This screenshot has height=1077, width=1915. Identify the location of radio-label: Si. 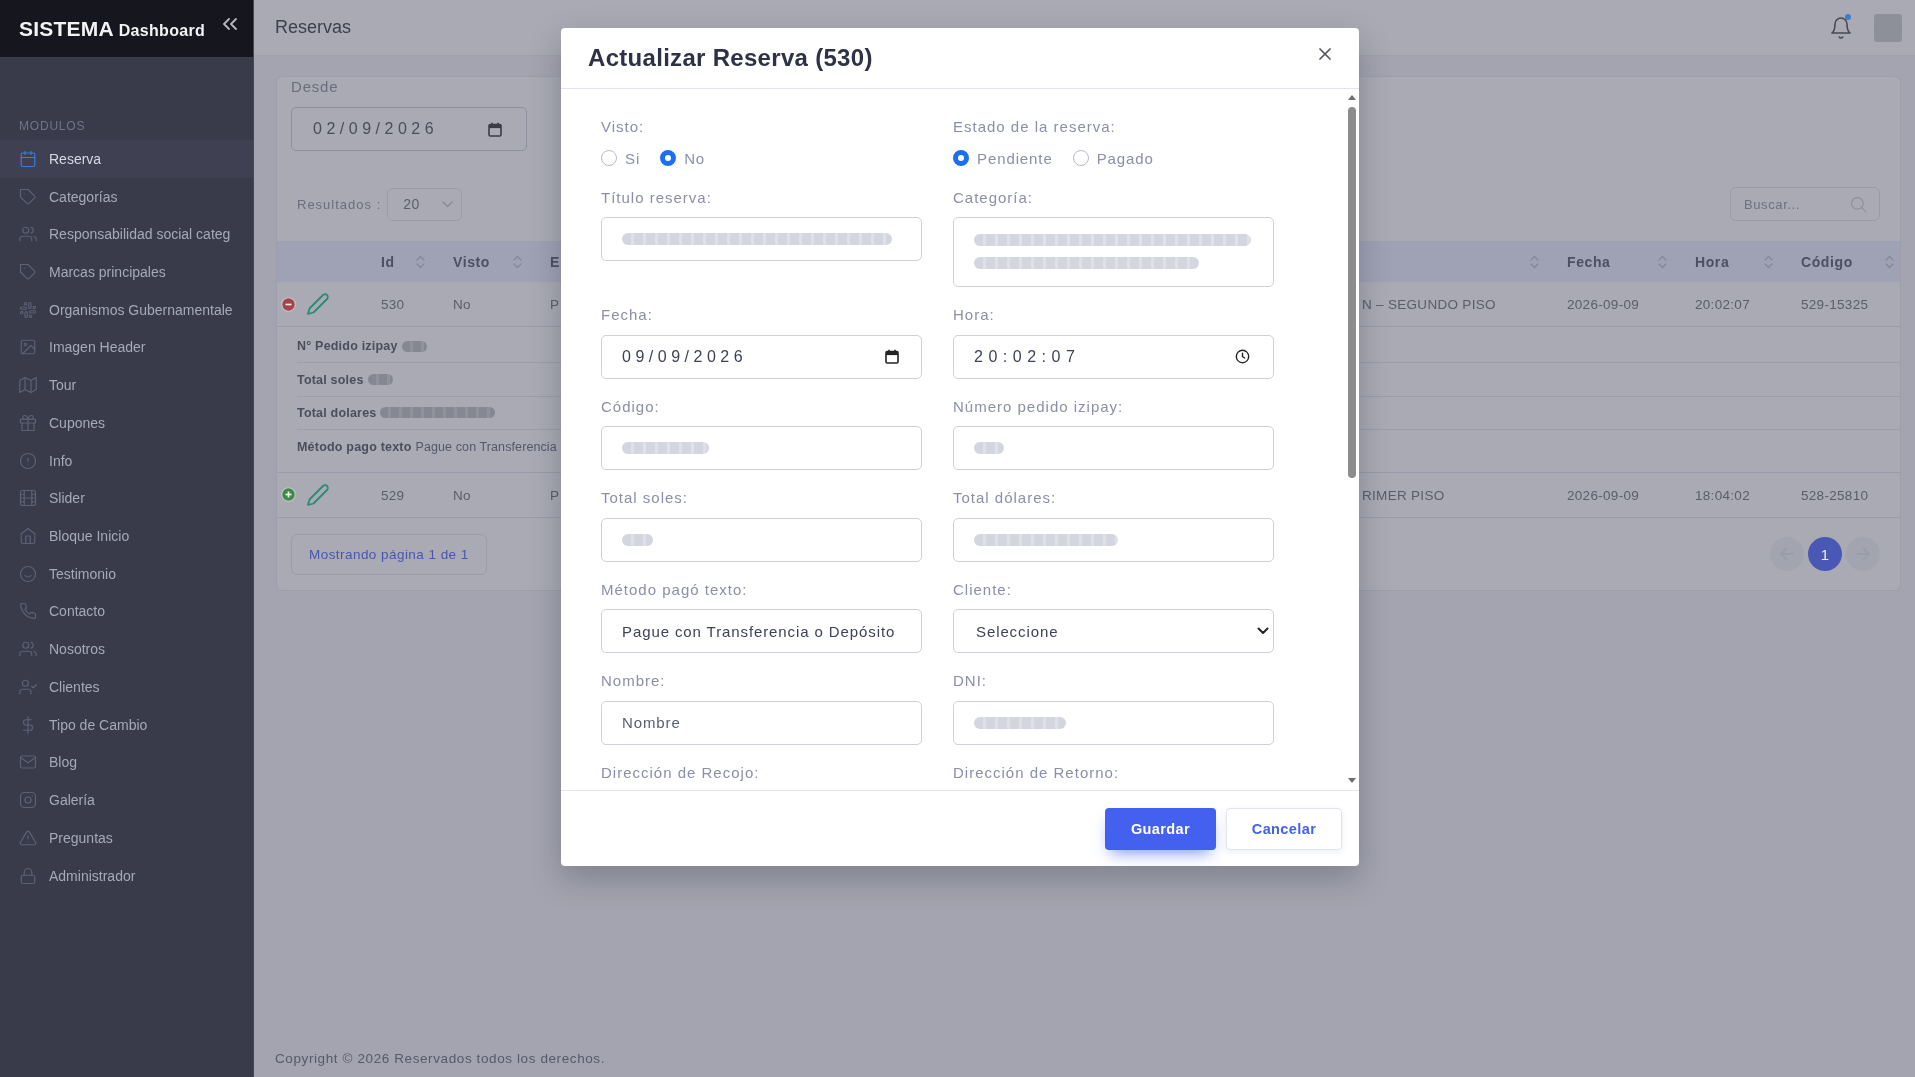
(633, 158).